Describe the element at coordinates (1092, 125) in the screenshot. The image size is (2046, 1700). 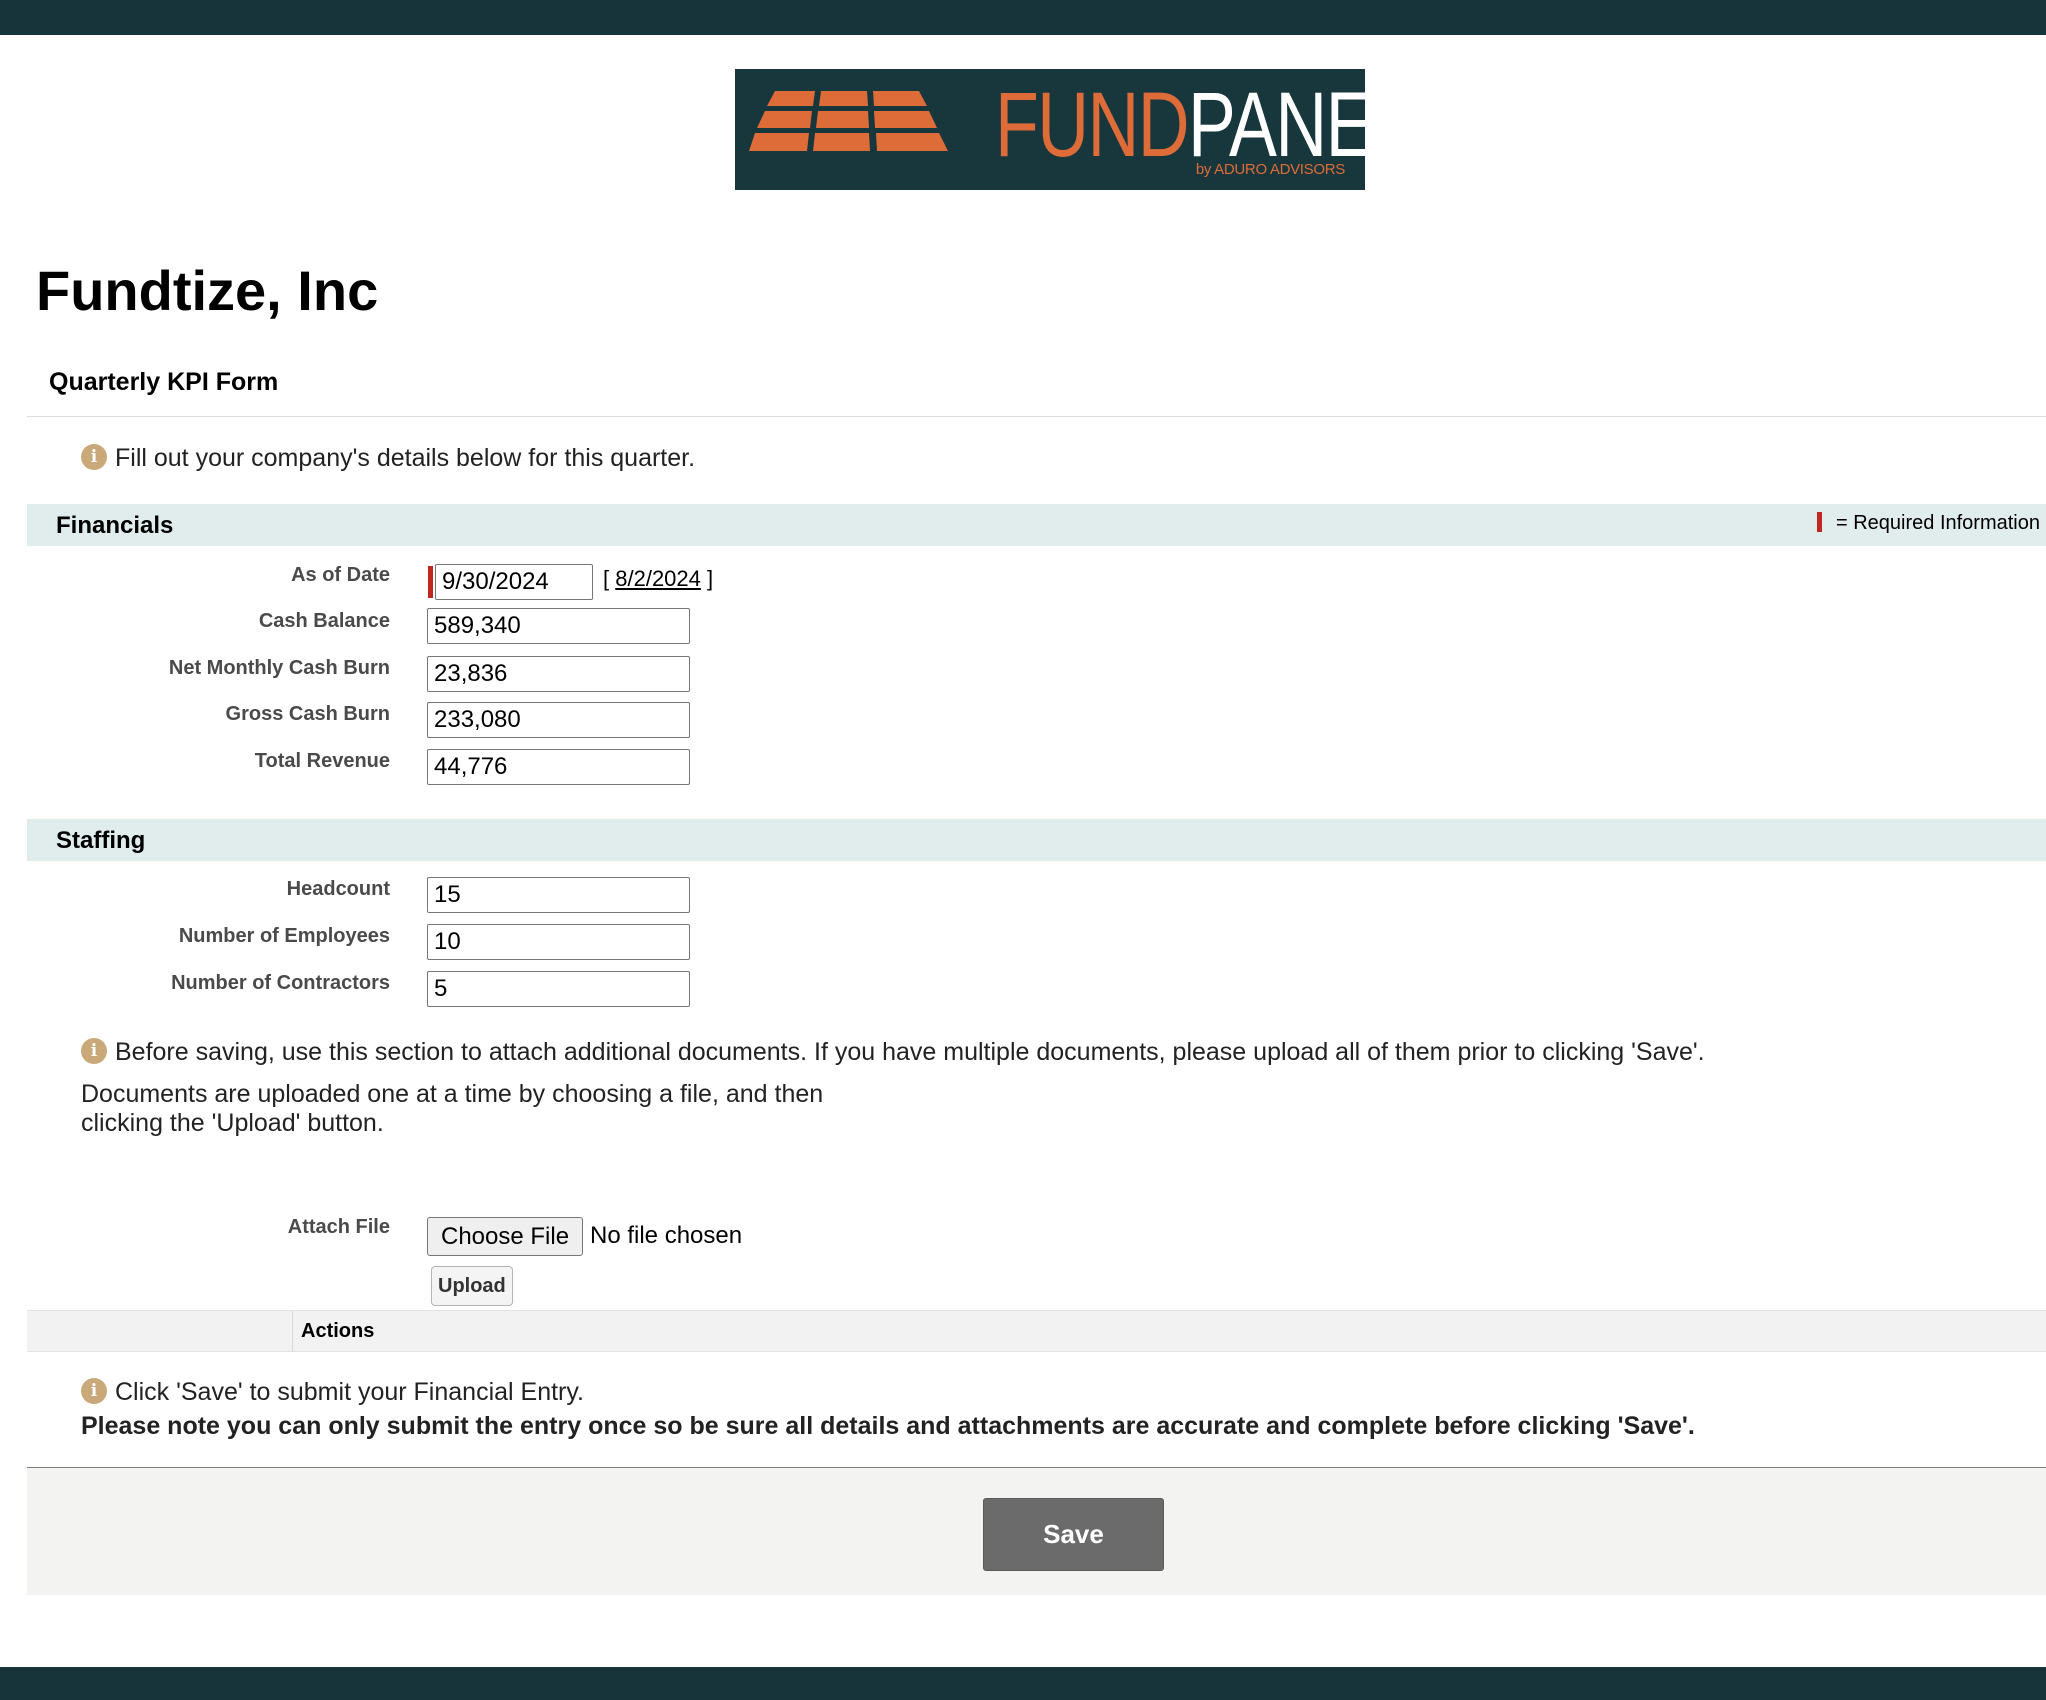
I see `logo-fund-text: FUND` at that location.